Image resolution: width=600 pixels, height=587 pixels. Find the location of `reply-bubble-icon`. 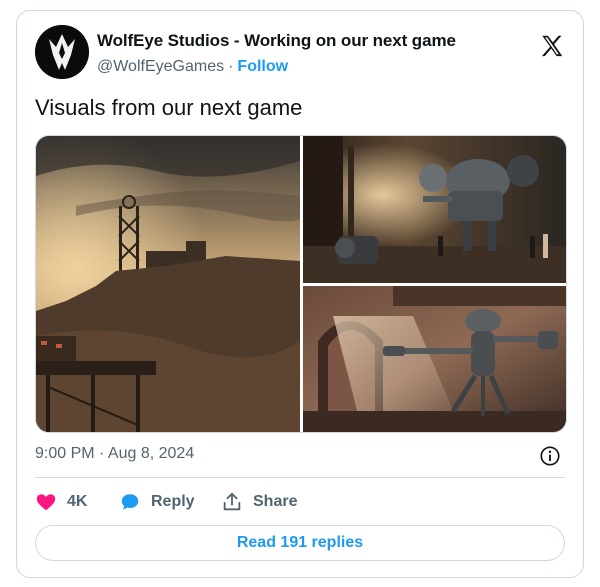

reply-bubble-icon is located at coordinates (130, 502).